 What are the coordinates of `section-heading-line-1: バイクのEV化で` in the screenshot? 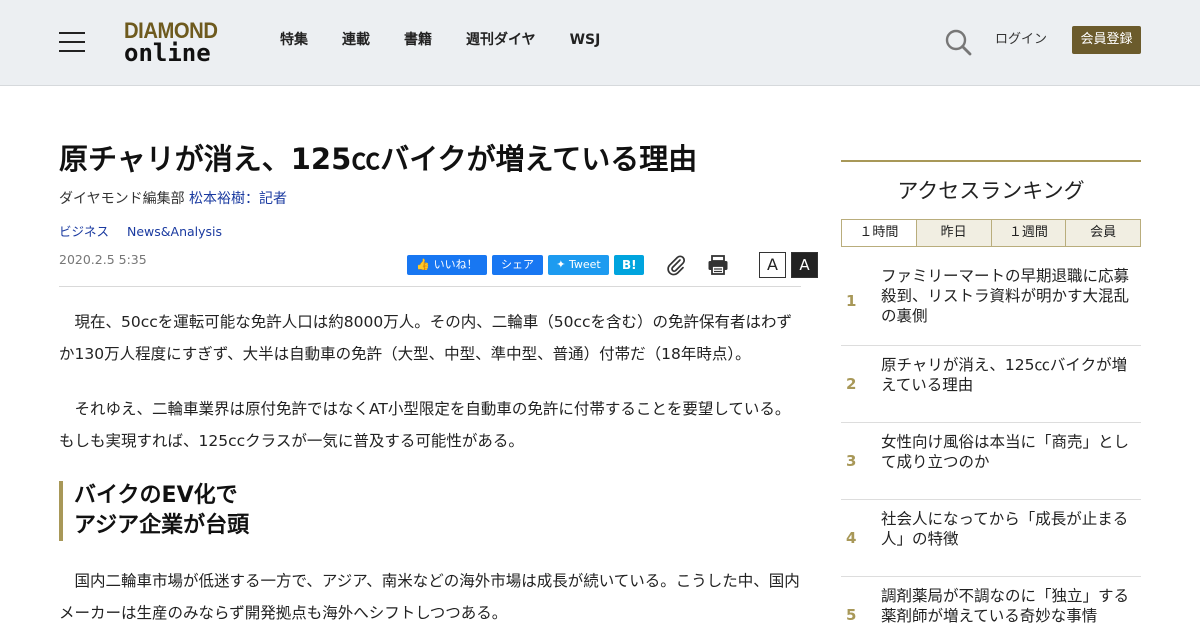 It's located at (156, 495).